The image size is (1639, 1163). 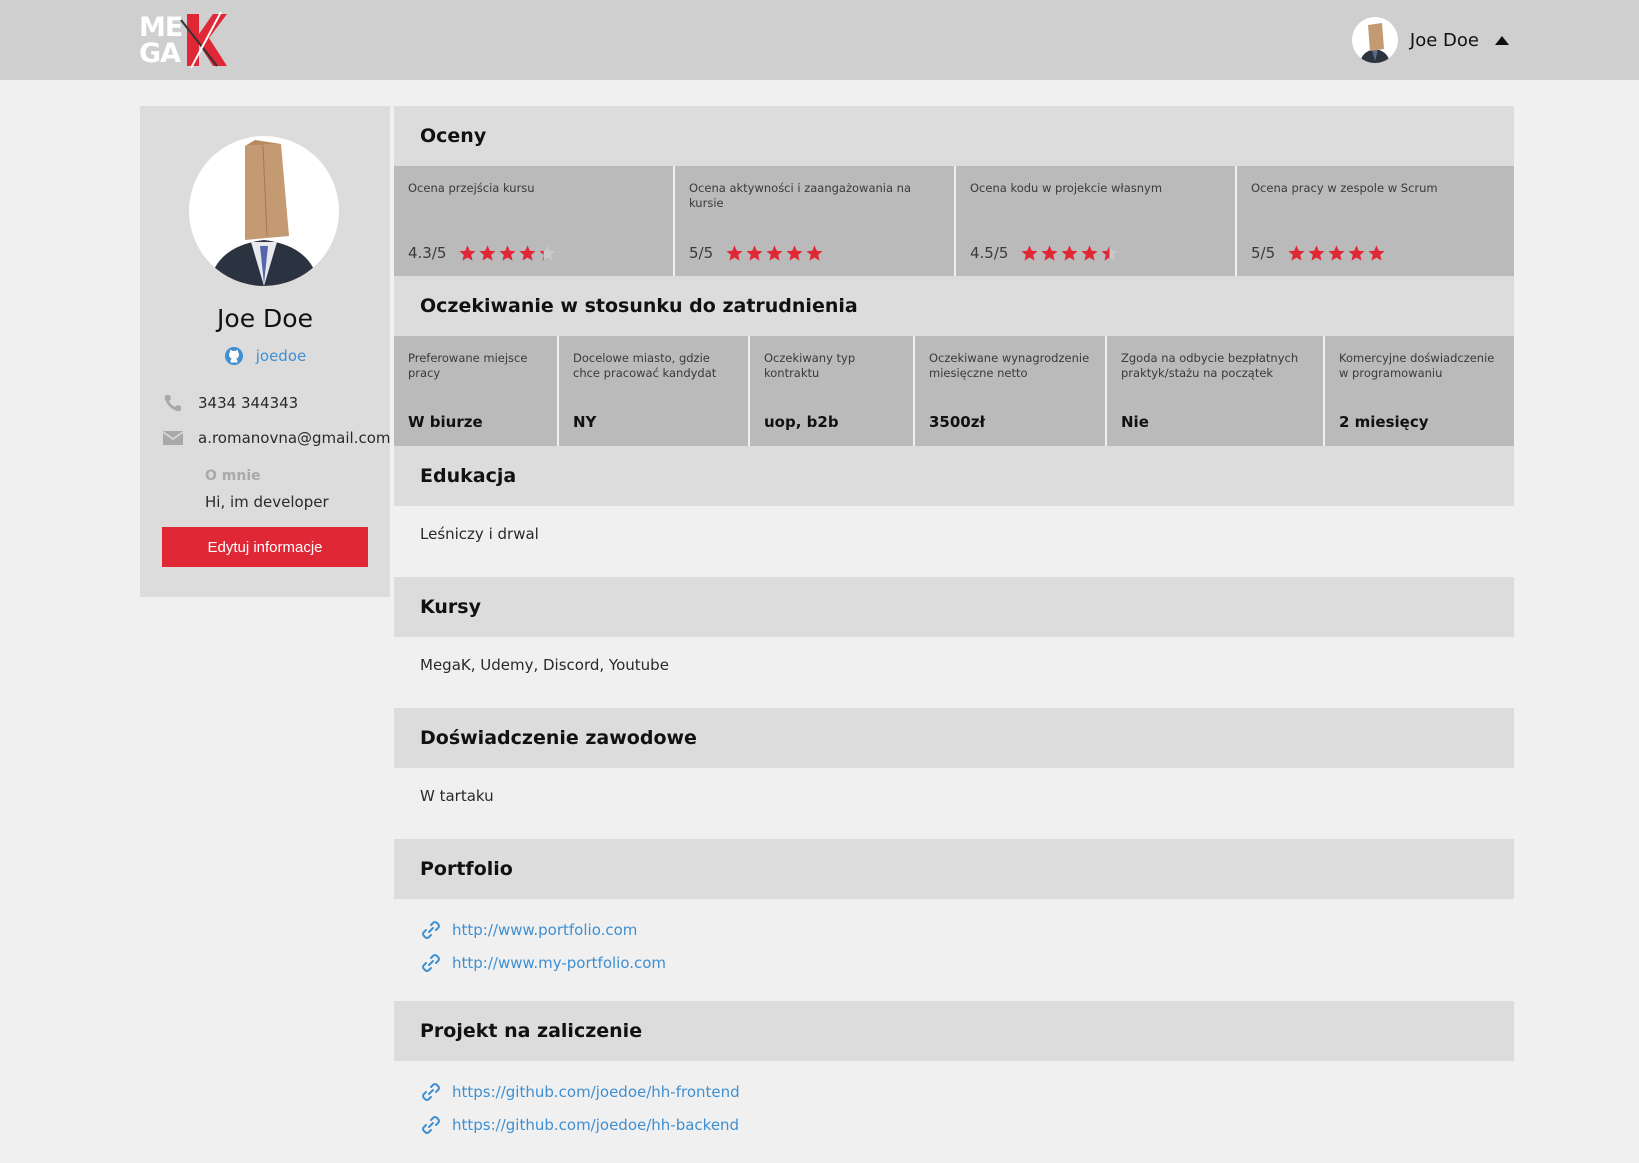 I want to click on user-menu: Joe Doe, so click(x=1430, y=40).